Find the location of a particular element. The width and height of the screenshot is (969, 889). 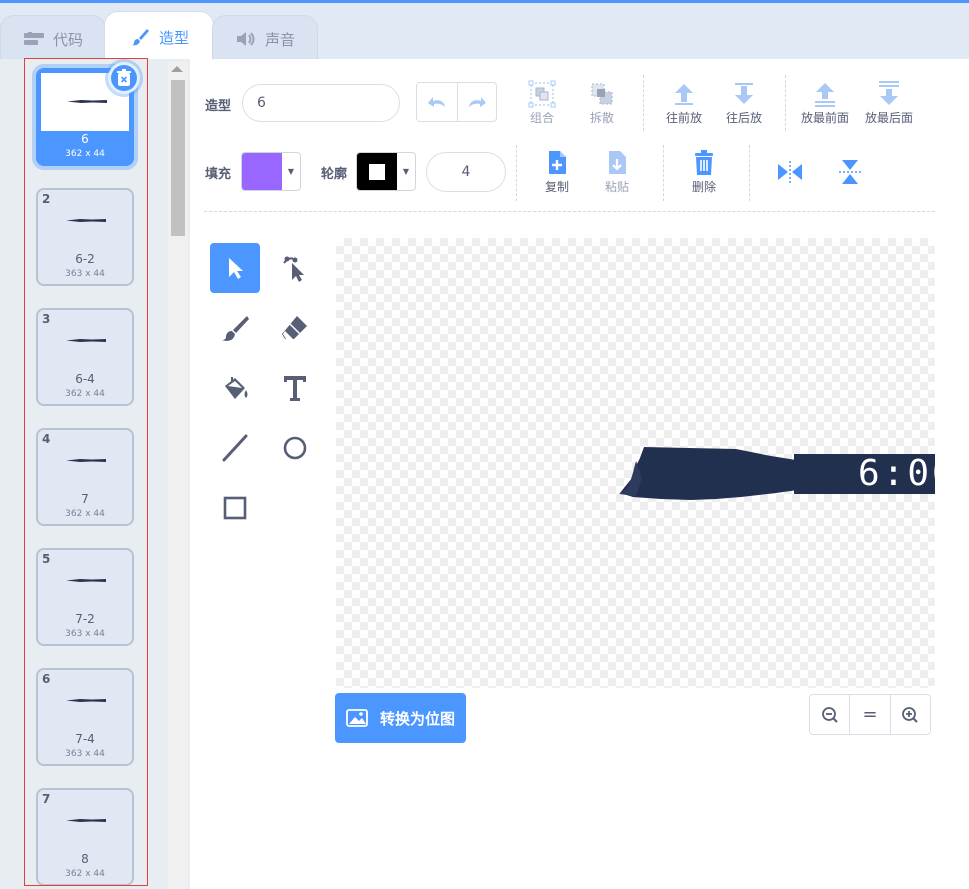

outline-width-input: 4 is located at coordinates (466, 172).